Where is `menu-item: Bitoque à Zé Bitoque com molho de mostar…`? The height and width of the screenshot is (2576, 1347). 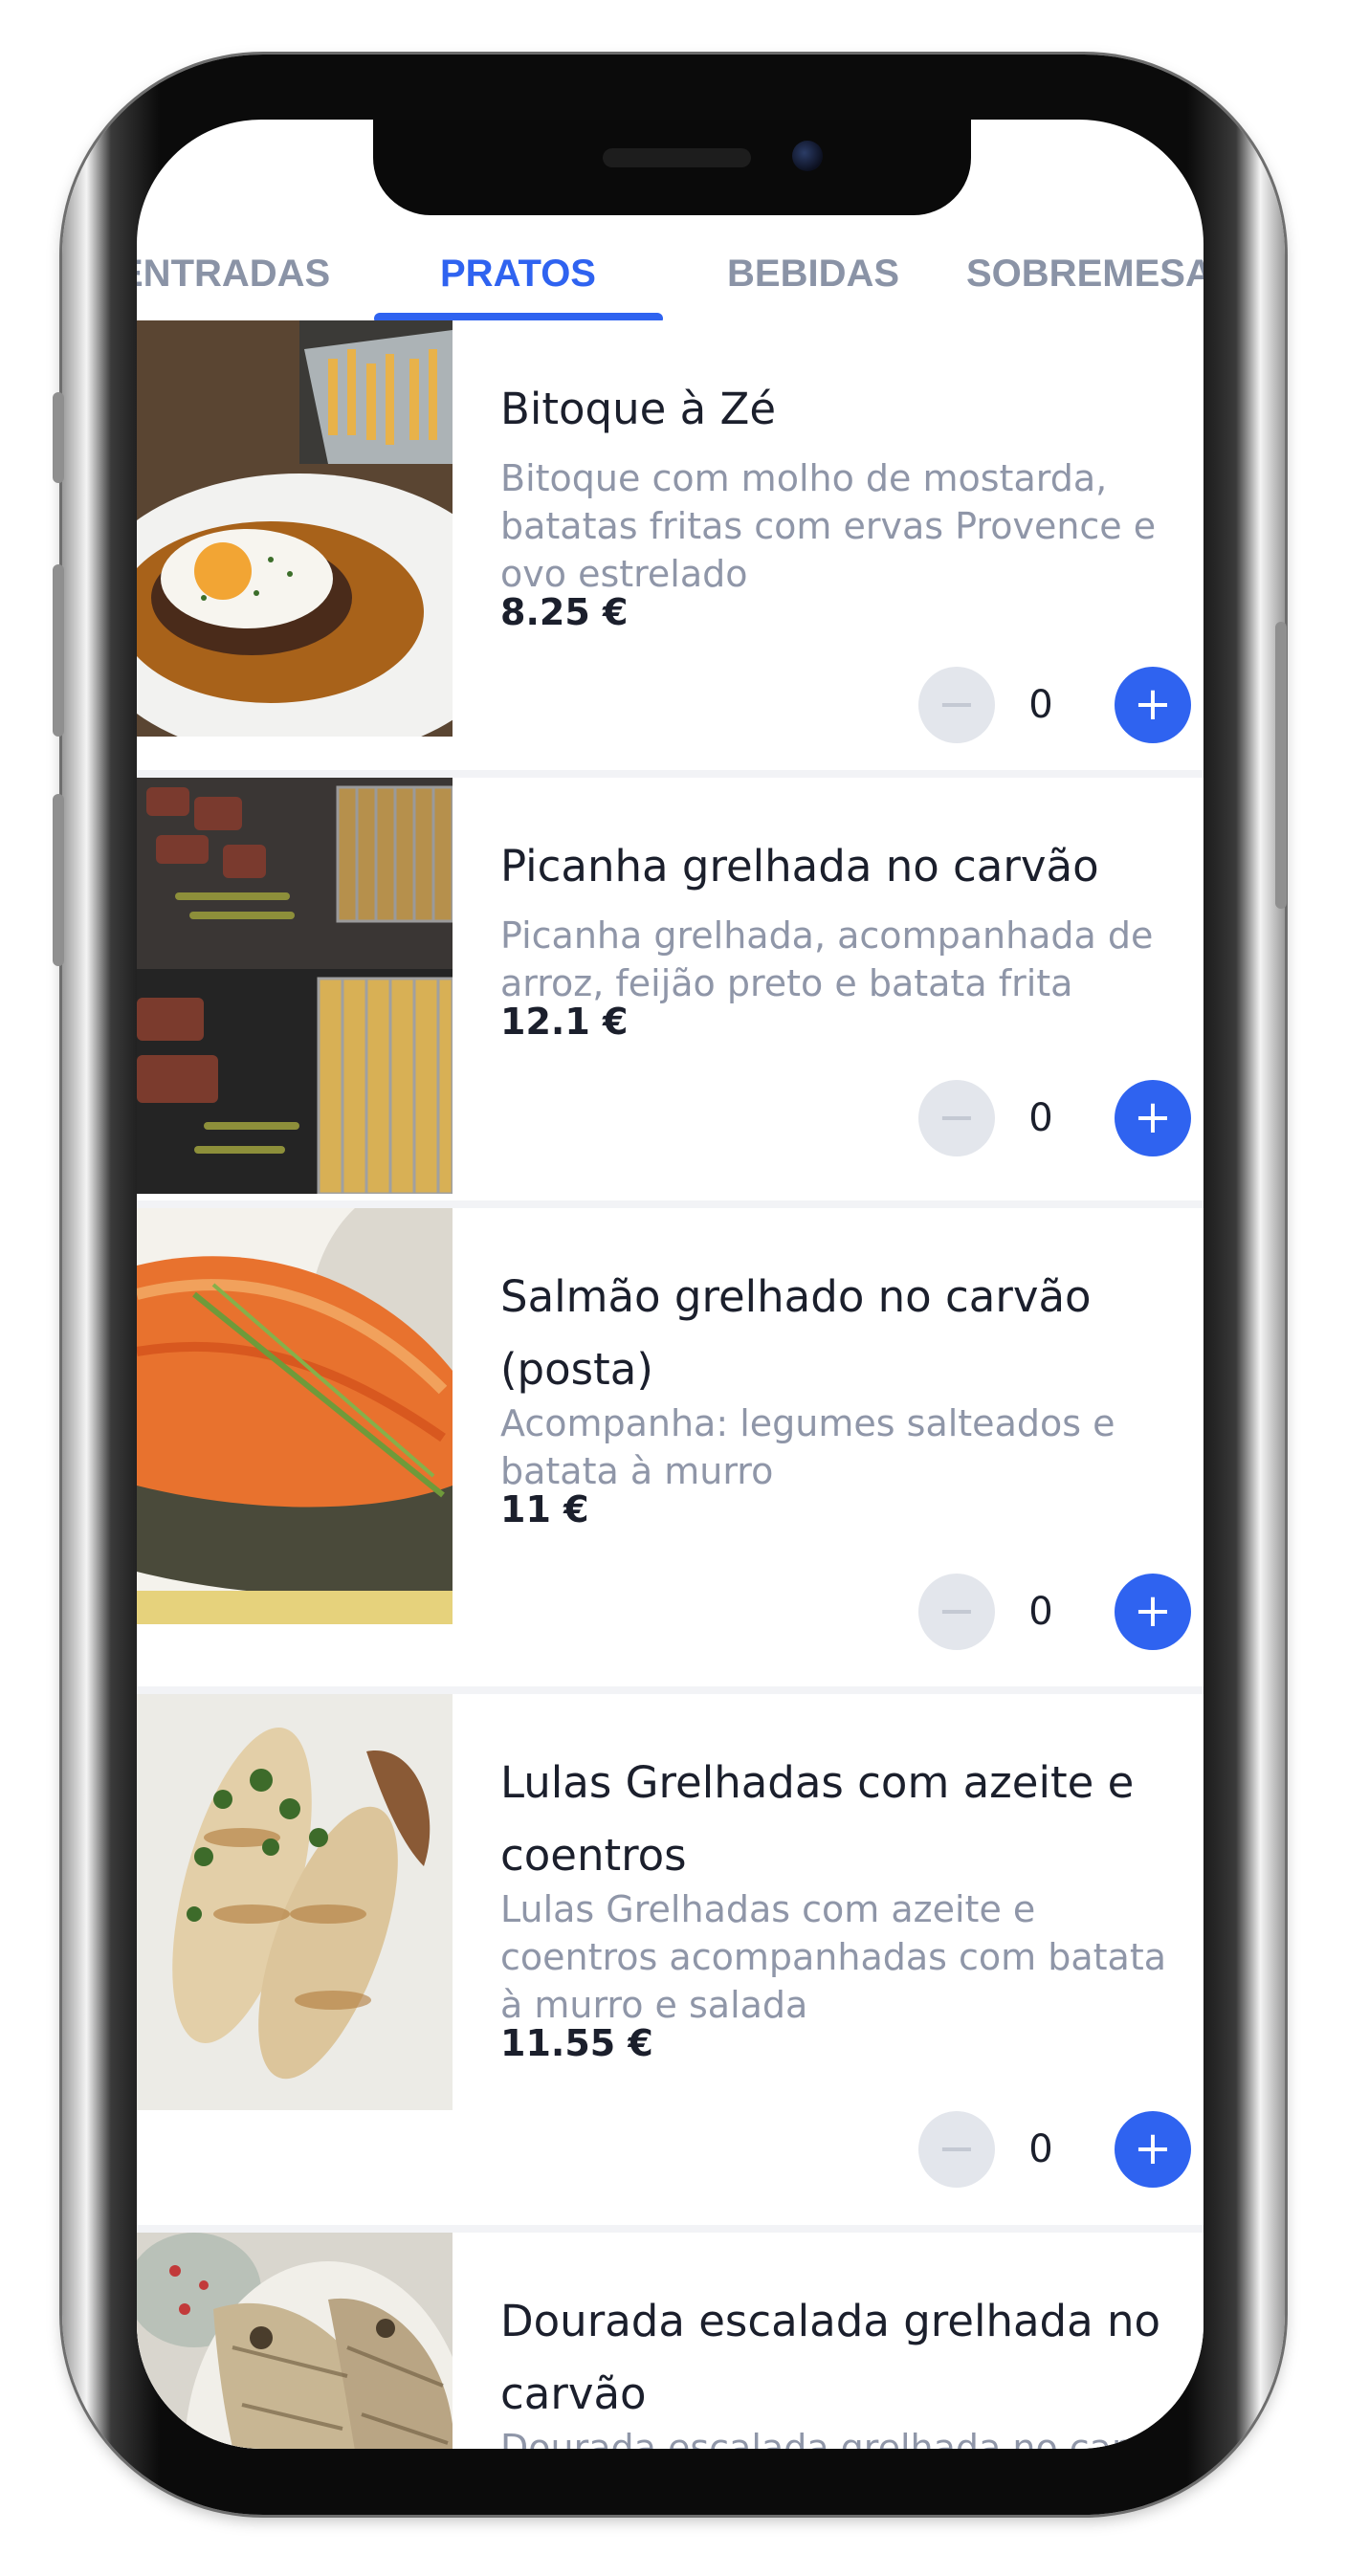 menu-item: Bitoque à Zé Bitoque com molho de mostar… is located at coordinates (670, 545).